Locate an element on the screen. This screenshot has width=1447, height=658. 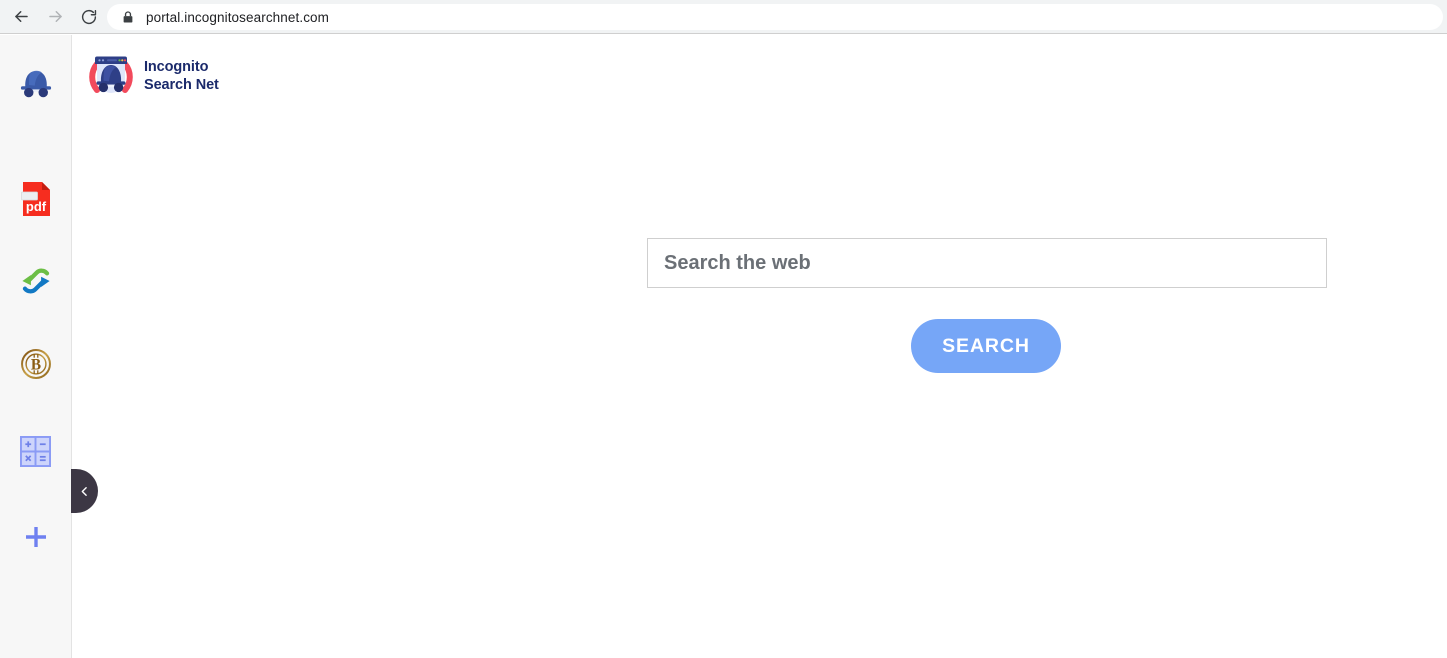
pdf-file-icon: pdf is located at coordinates (35, 199).